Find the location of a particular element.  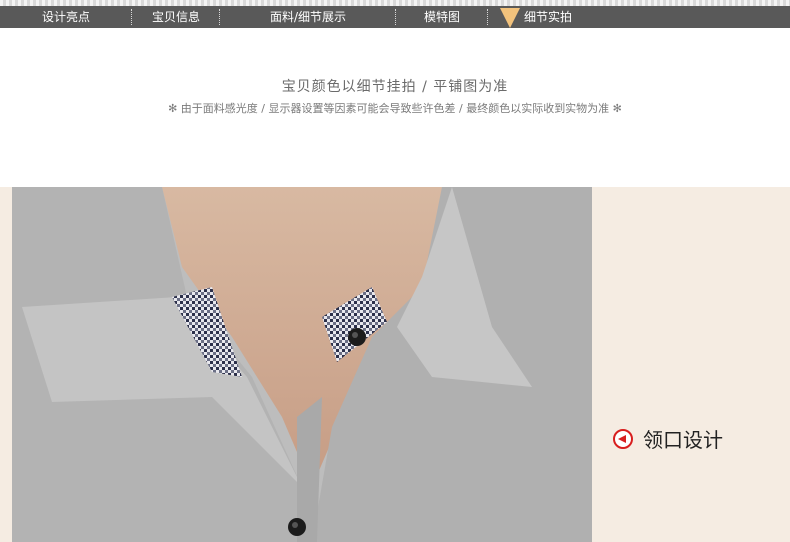

active-tab-marker-icon is located at coordinates (510, 18).